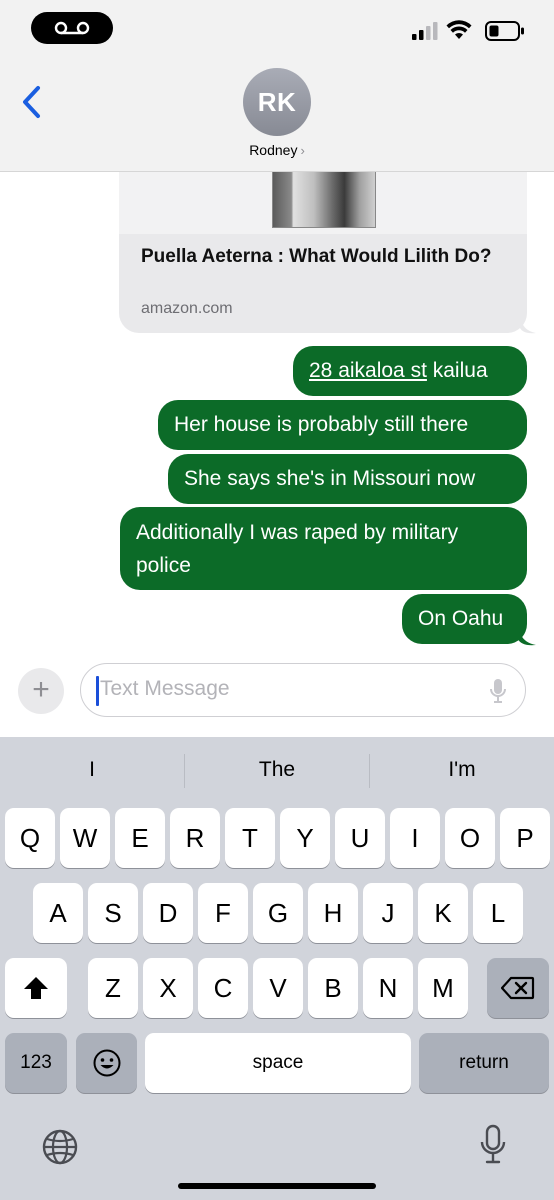  I want to click on key-r: R, so click(195, 838).